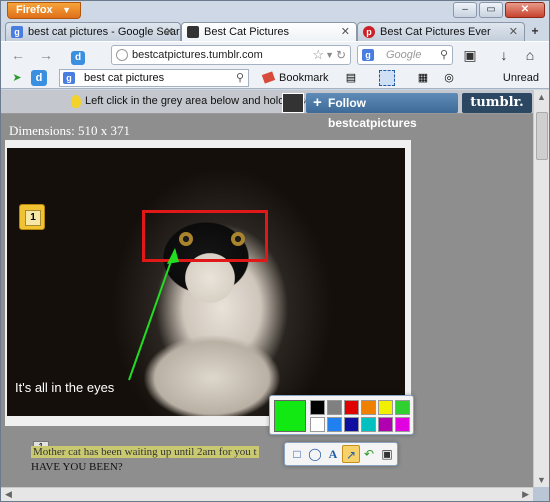 The width and height of the screenshot is (550, 502). Describe the element at coordinates (69, 130) in the screenshot. I see `image-dimensions: Dimensions: 510 x 371` at that location.